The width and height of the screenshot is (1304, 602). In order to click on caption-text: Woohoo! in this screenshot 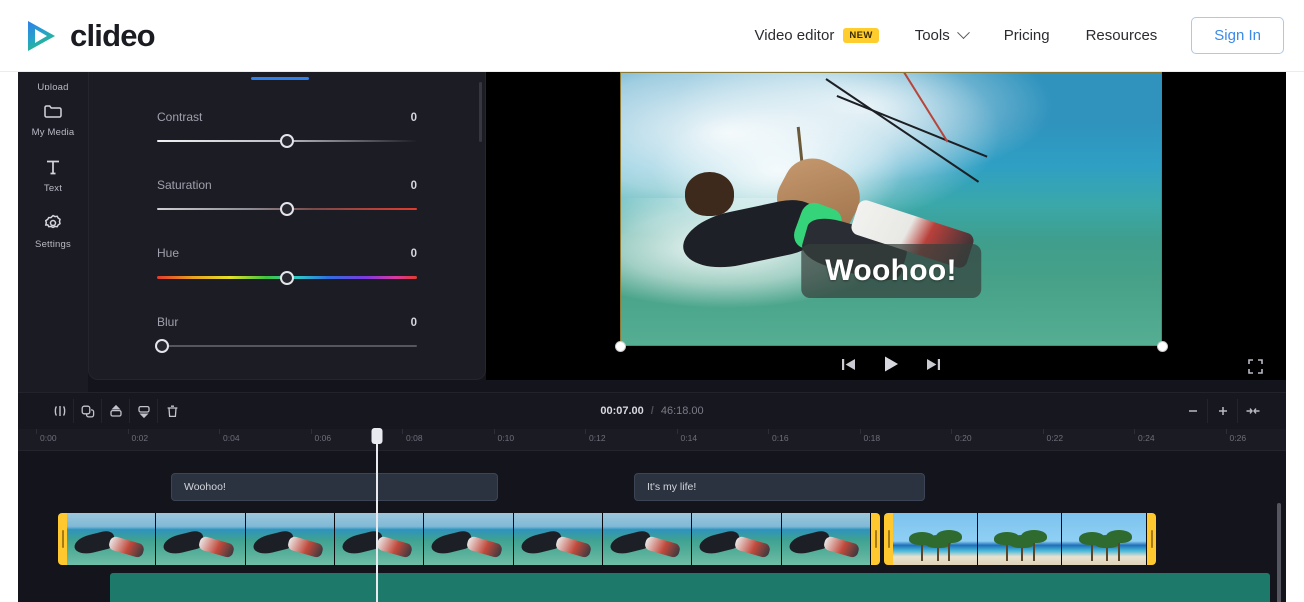, I will do `click(891, 271)`.